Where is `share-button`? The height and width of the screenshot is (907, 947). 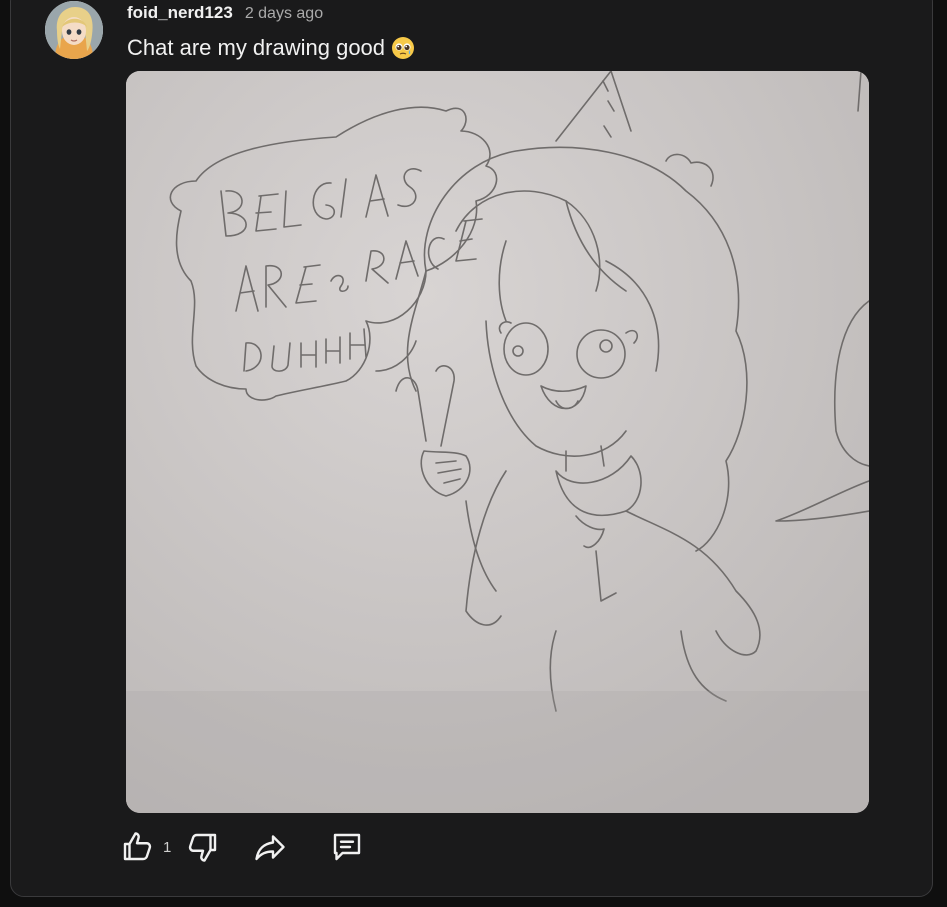 share-button is located at coordinates (270, 847).